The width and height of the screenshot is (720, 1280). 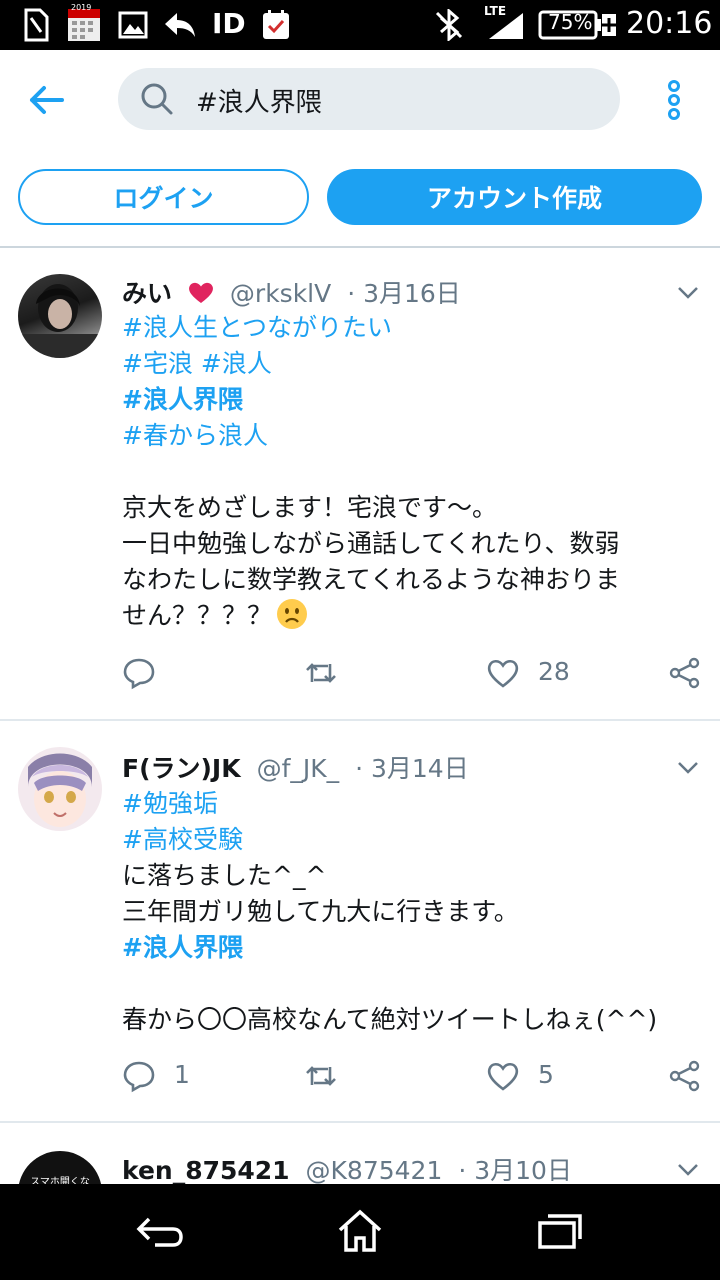 What do you see at coordinates (60, 1180) in the screenshot?
I see `avatar-text: スマホ開くな` at bounding box center [60, 1180].